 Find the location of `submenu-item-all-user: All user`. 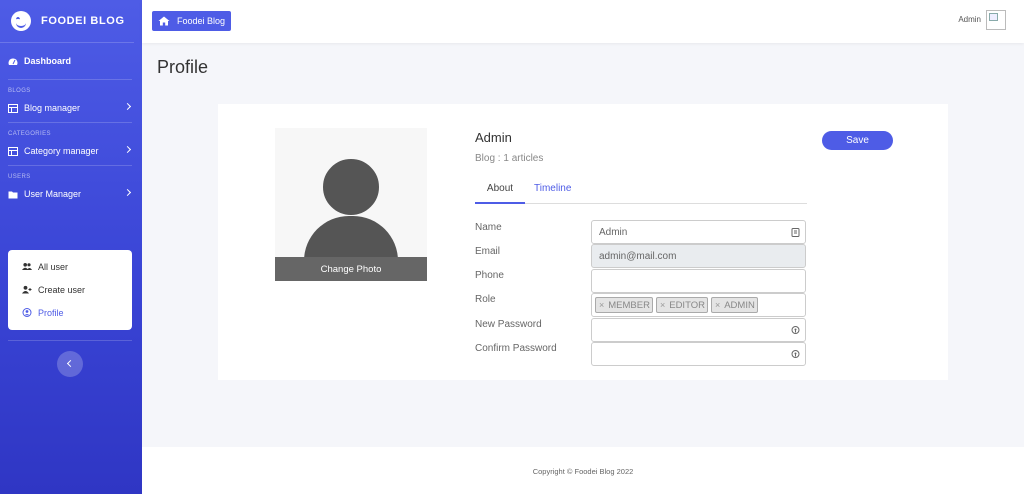

submenu-item-all-user: All user is located at coordinates (70, 266).